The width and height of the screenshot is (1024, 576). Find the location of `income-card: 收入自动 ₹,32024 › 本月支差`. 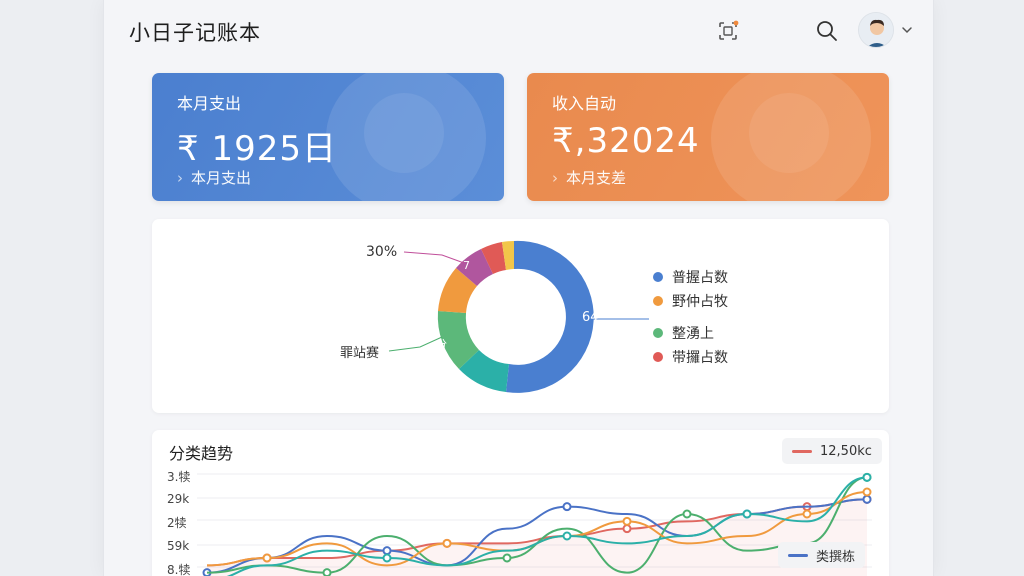

income-card: 收入自动 ₹,32024 › 本月支差 is located at coordinates (708, 137).